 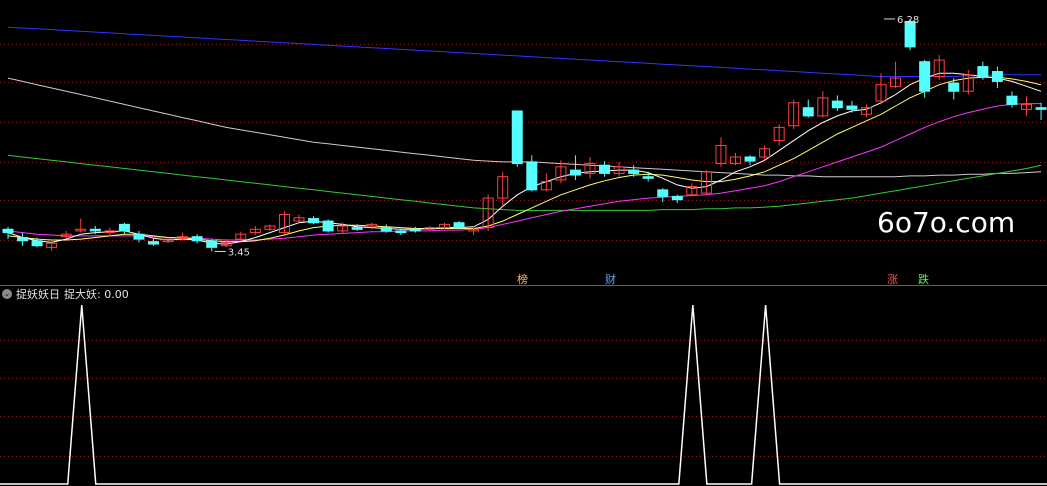 What do you see at coordinates (908, 20) in the screenshot?
I see `annotation-label-0: 6.28` at bounding box center [908, 20].